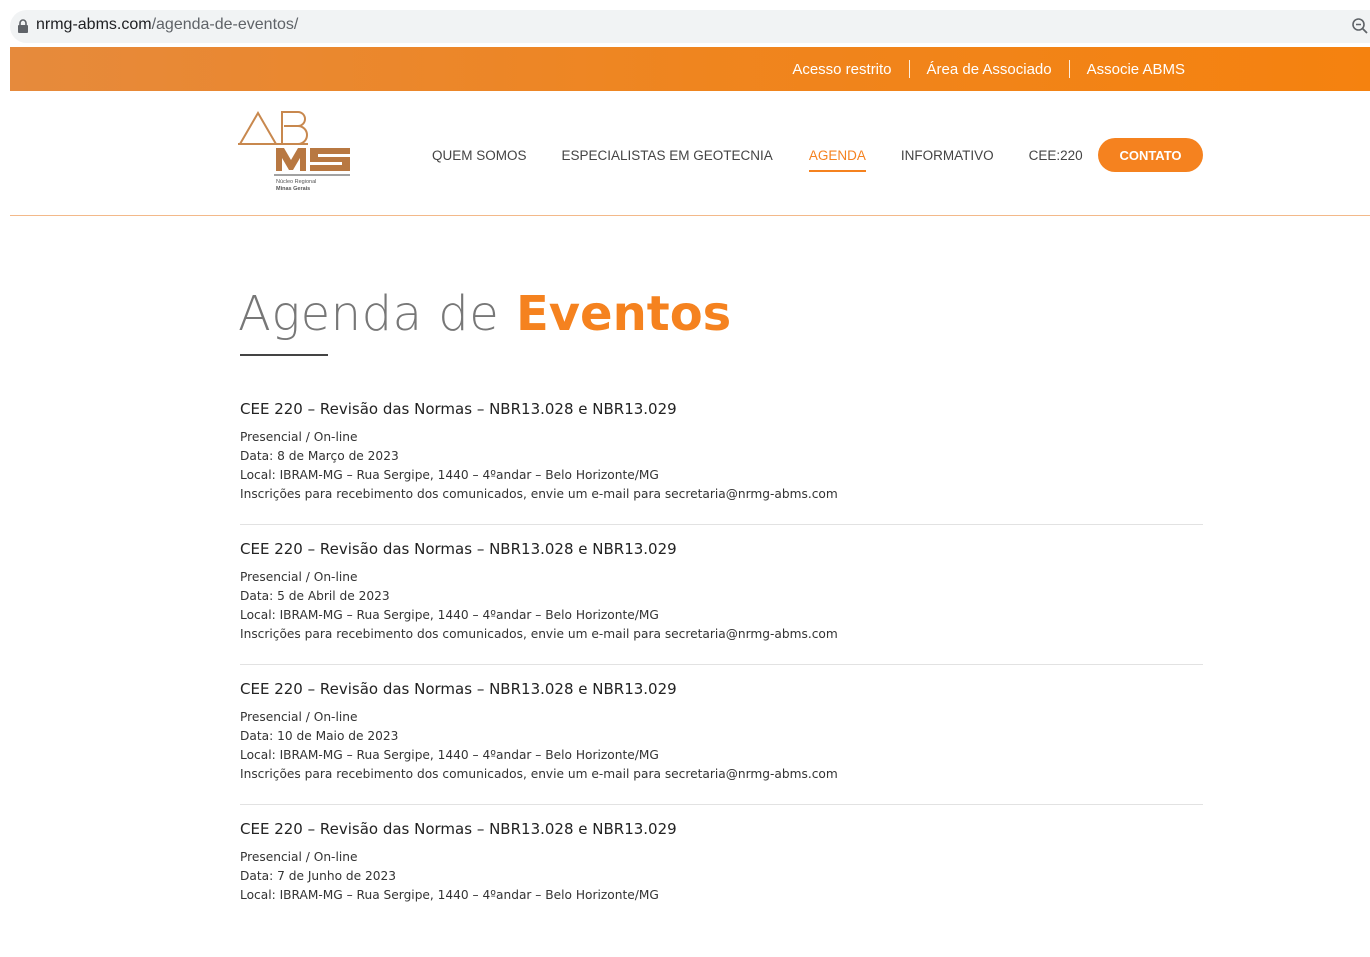 Image resolution: width=1370 pixels, height=957 pixels. Describe the element at coordinates (315, 596) in the screenshot. I see `event-date: Data: 5 de Abril de 2023` at that location.